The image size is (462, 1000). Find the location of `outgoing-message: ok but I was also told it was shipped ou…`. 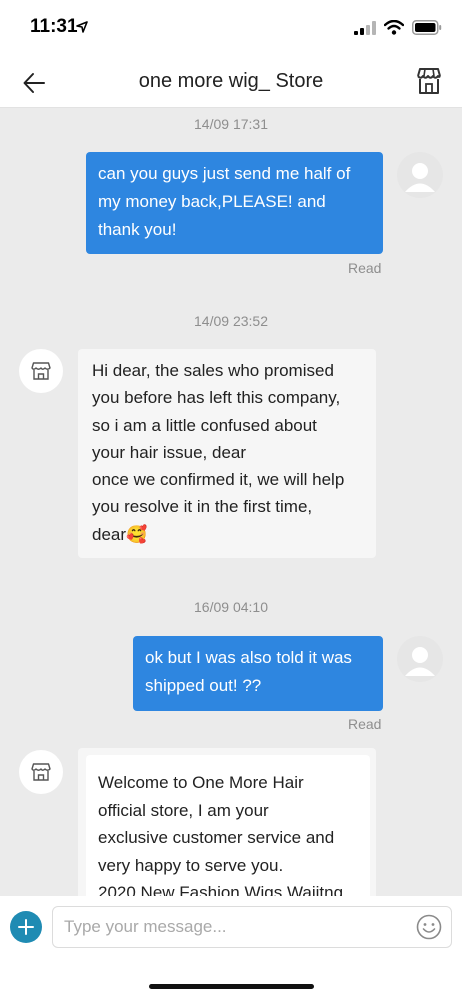

outgoing-message: ok but I was also told it was shipped ou… is located at coordinates (258, 673).